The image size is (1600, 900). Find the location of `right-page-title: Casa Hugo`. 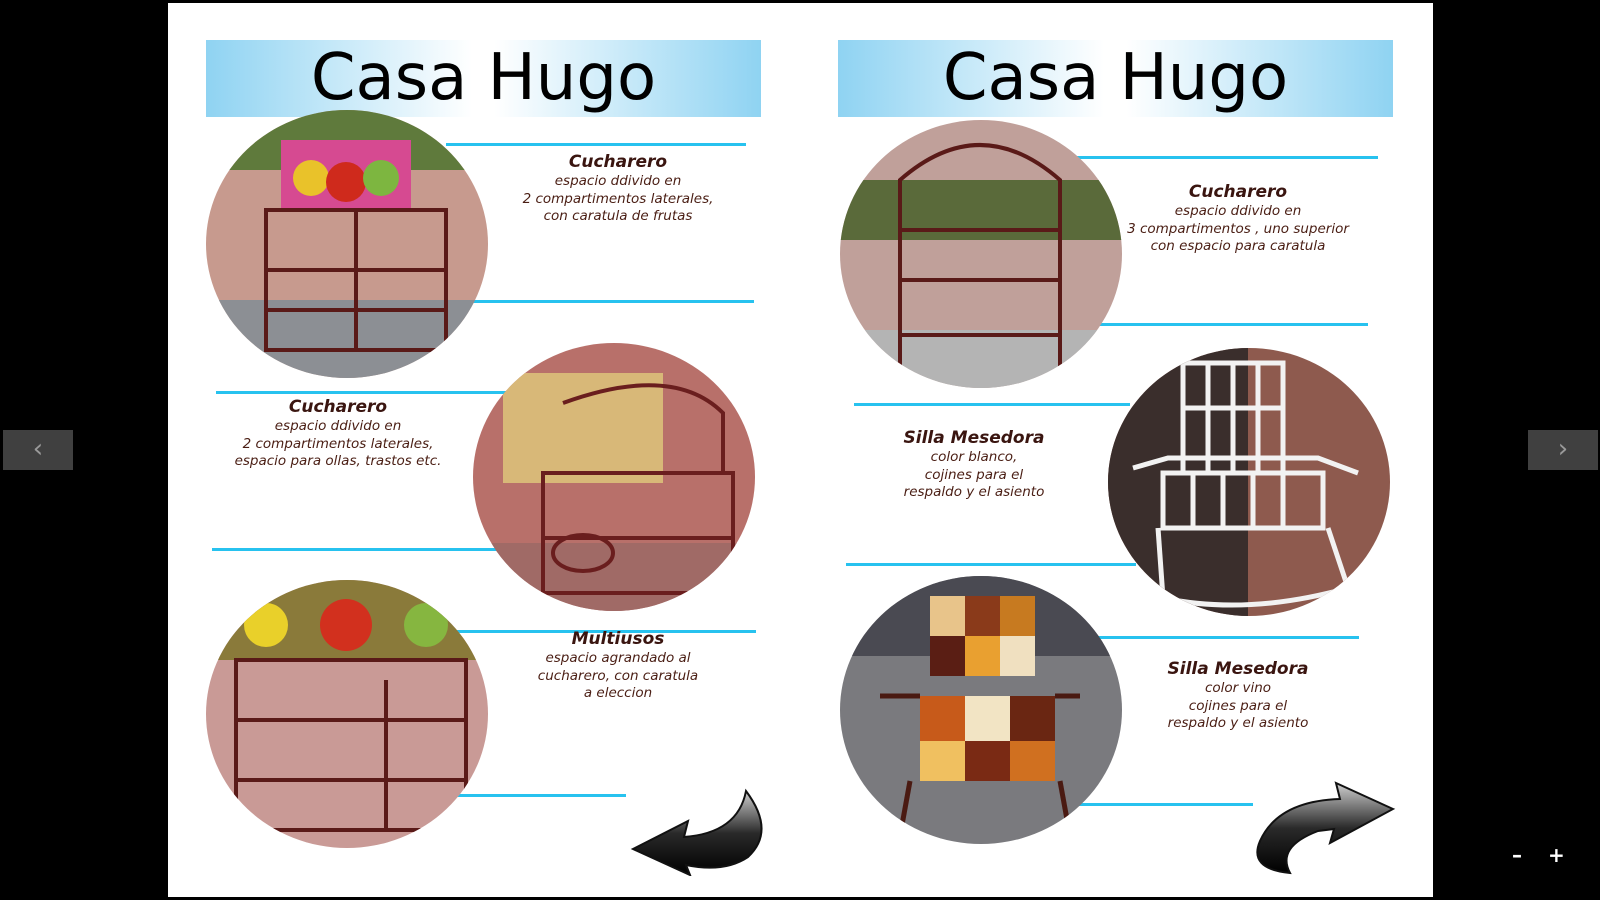

right-page-title: Casa Hugo is located at coordinates (1115, 78).